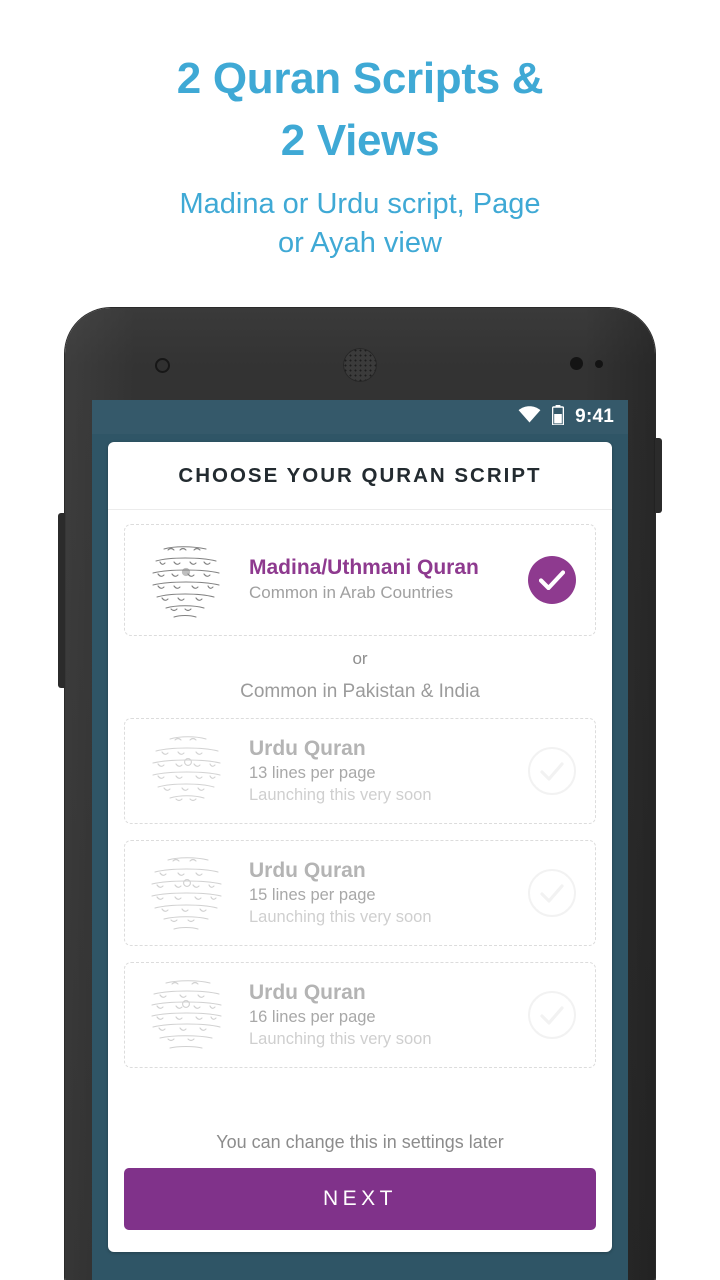 This screenshot has width=720, height=1280. I want to click on next-button: NEXT, so click(360, 1199).